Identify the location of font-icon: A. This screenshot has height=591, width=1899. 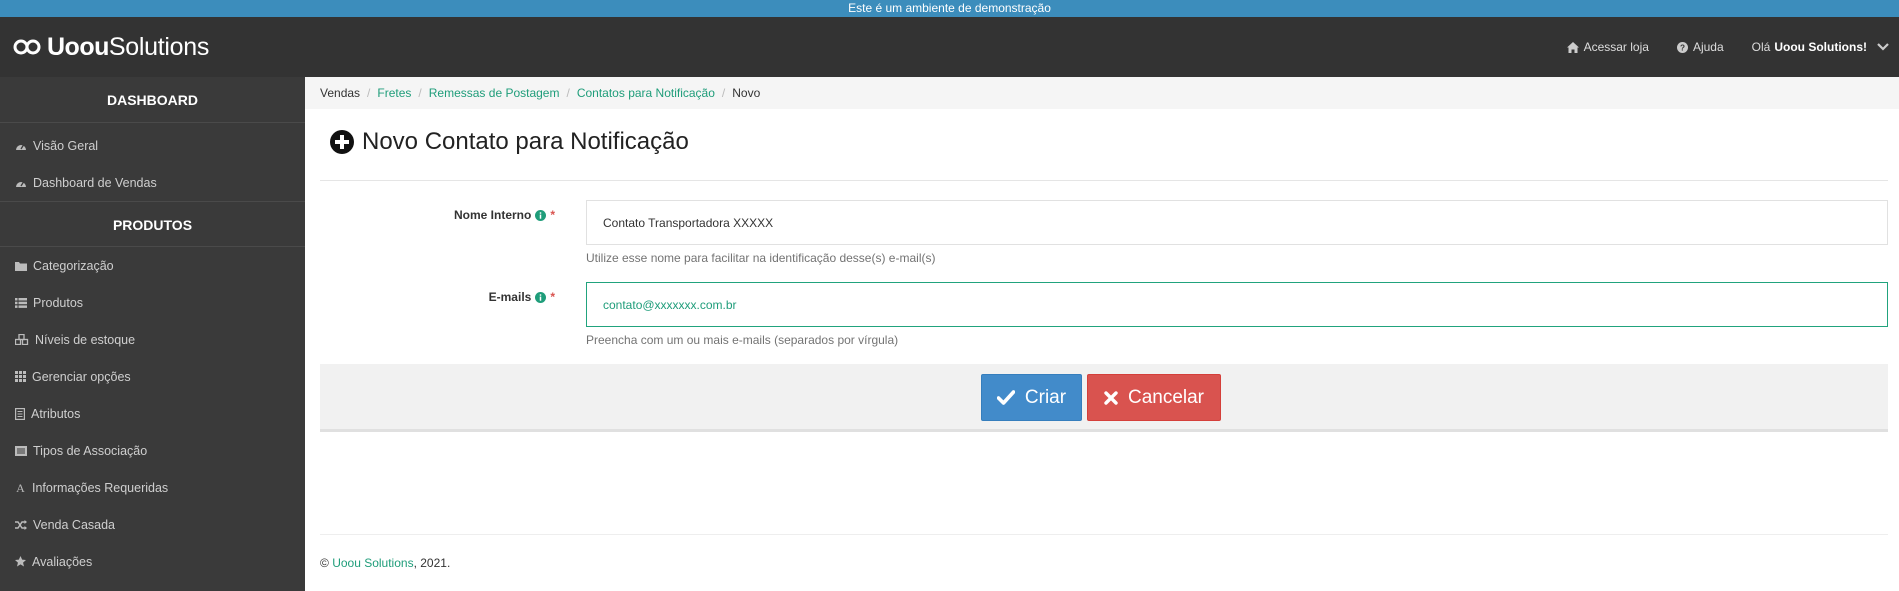
(20, 487).